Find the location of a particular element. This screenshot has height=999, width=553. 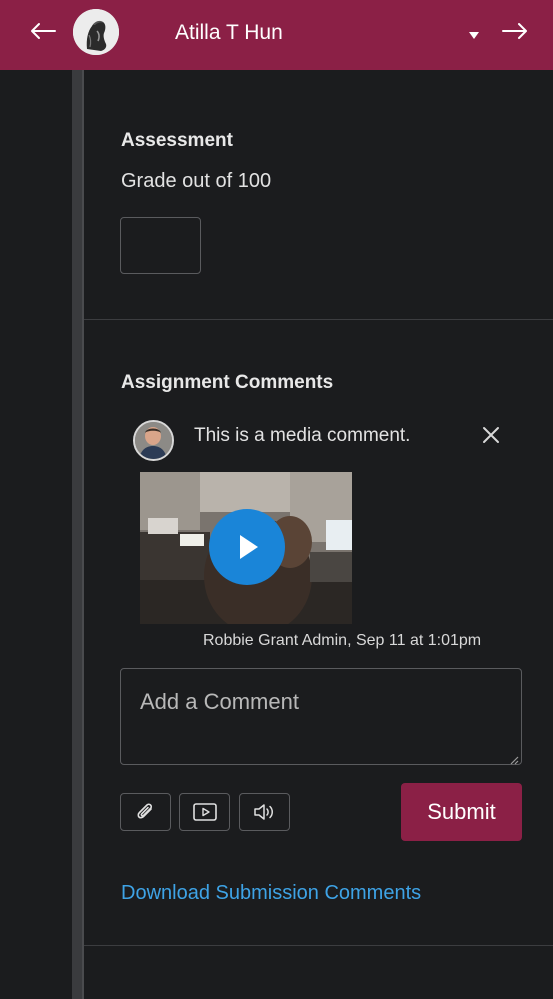

download-submission-comments-link: Download Submission Comments is located at coordinates (271, 893).